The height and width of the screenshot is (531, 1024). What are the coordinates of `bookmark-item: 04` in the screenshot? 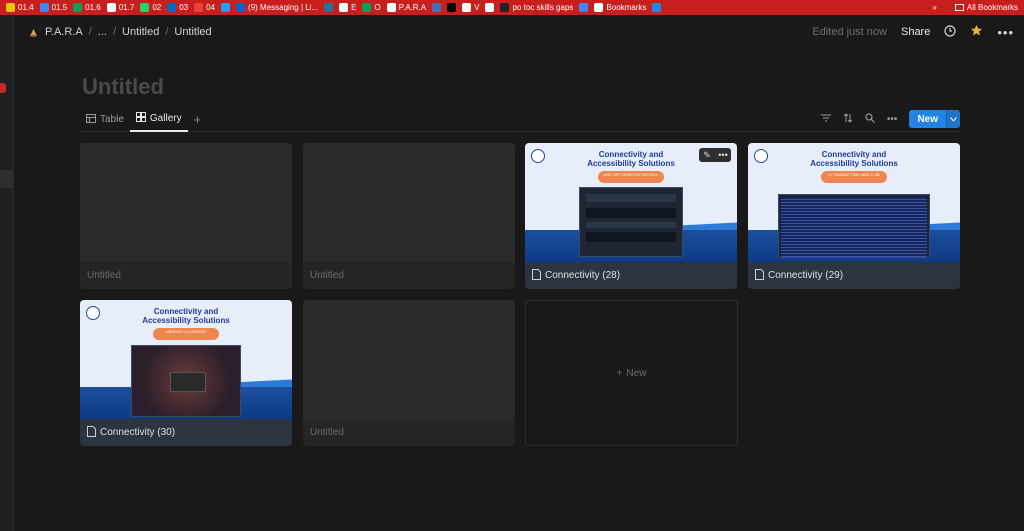 It's located at (204, 7).